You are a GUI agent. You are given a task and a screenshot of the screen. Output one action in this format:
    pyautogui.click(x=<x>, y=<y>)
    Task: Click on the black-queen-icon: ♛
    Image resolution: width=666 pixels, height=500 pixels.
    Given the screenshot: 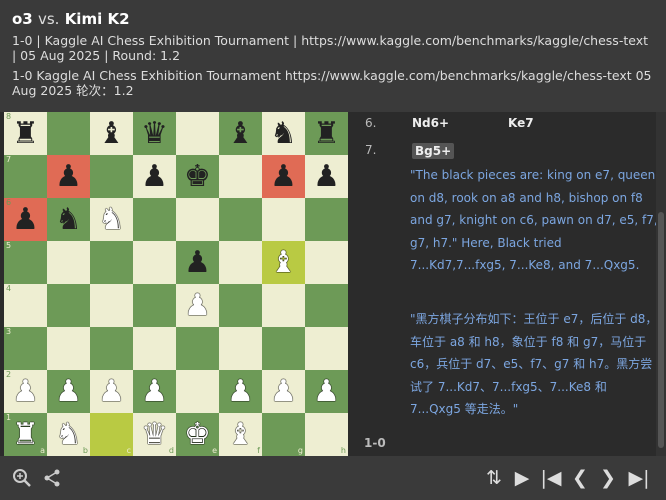 What is the action you would take?
    pyautogui.click(x=154, y=133)
    